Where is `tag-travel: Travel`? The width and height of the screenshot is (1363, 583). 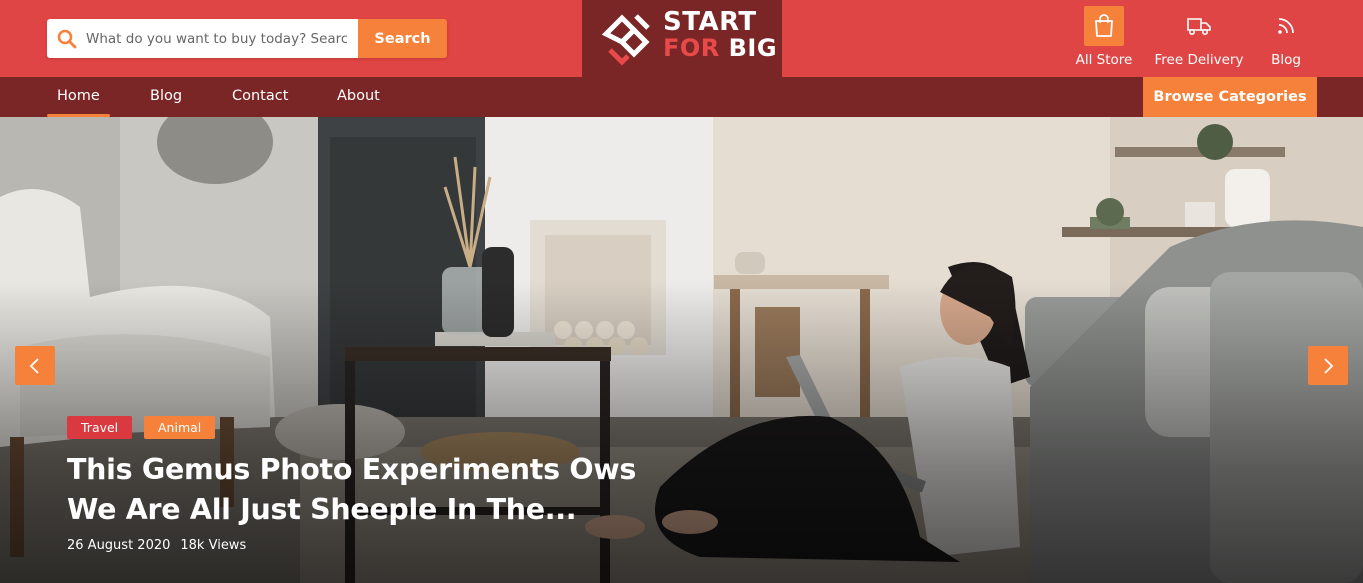 tag-travel: Travel is located at coordinates (100, 427).